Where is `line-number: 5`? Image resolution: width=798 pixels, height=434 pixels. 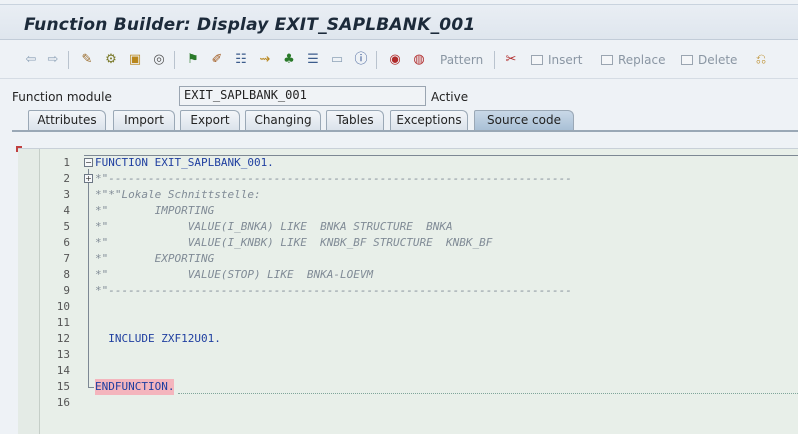 line-number: 5 is located at coordinates (66, 226).